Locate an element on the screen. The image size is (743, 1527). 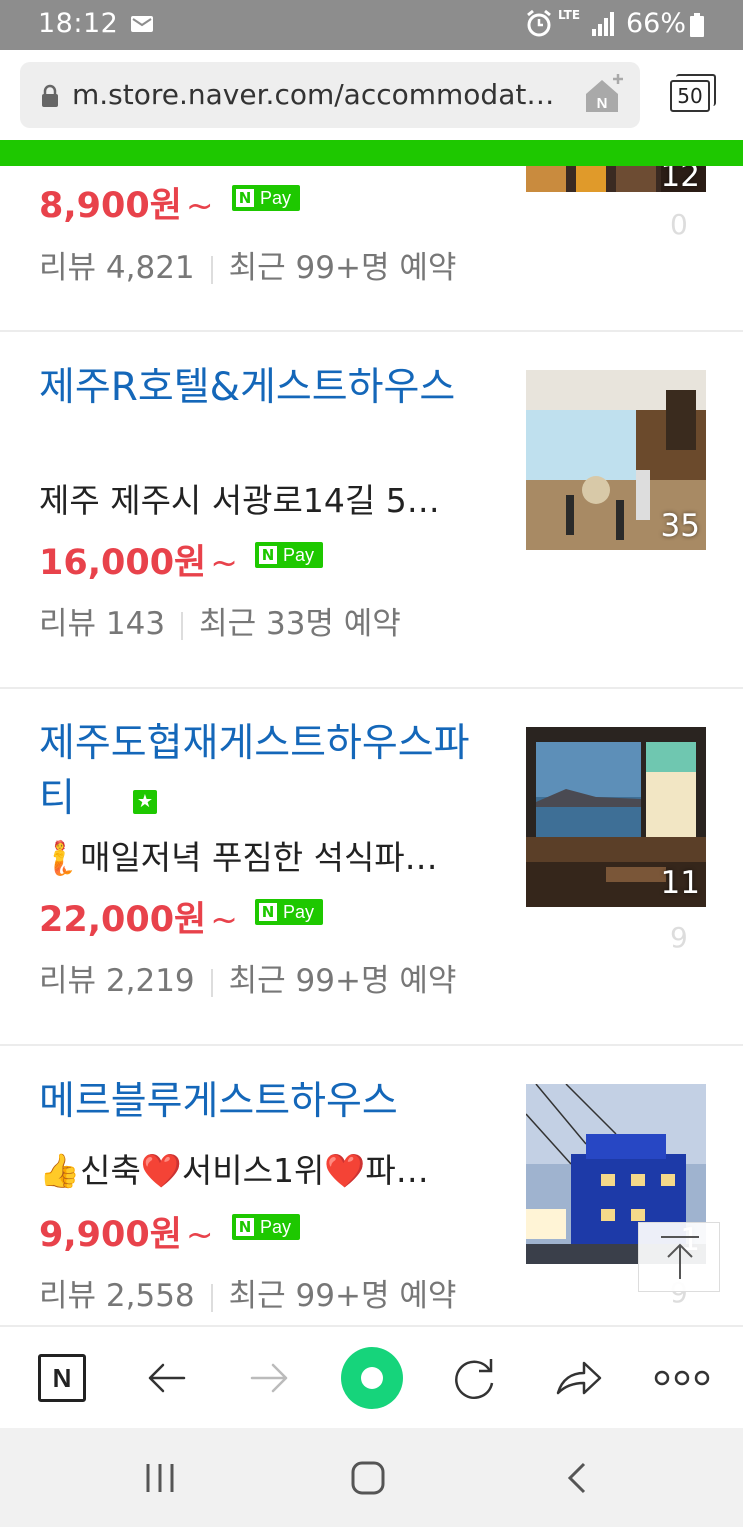
review-count: 리뷰 2,219 is located at coordinates (117, 981).